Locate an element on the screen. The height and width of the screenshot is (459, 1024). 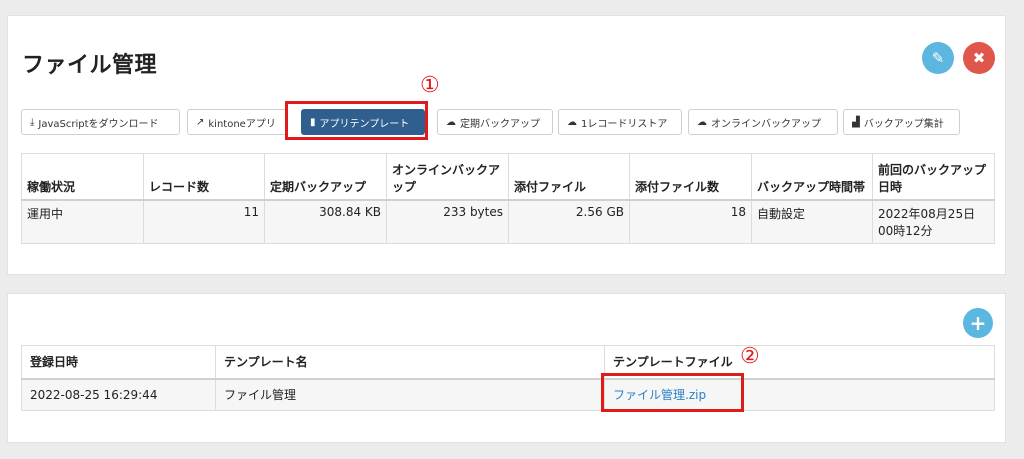
template-file-link: ファイル管理.zip is located at coordinates (659, 395).